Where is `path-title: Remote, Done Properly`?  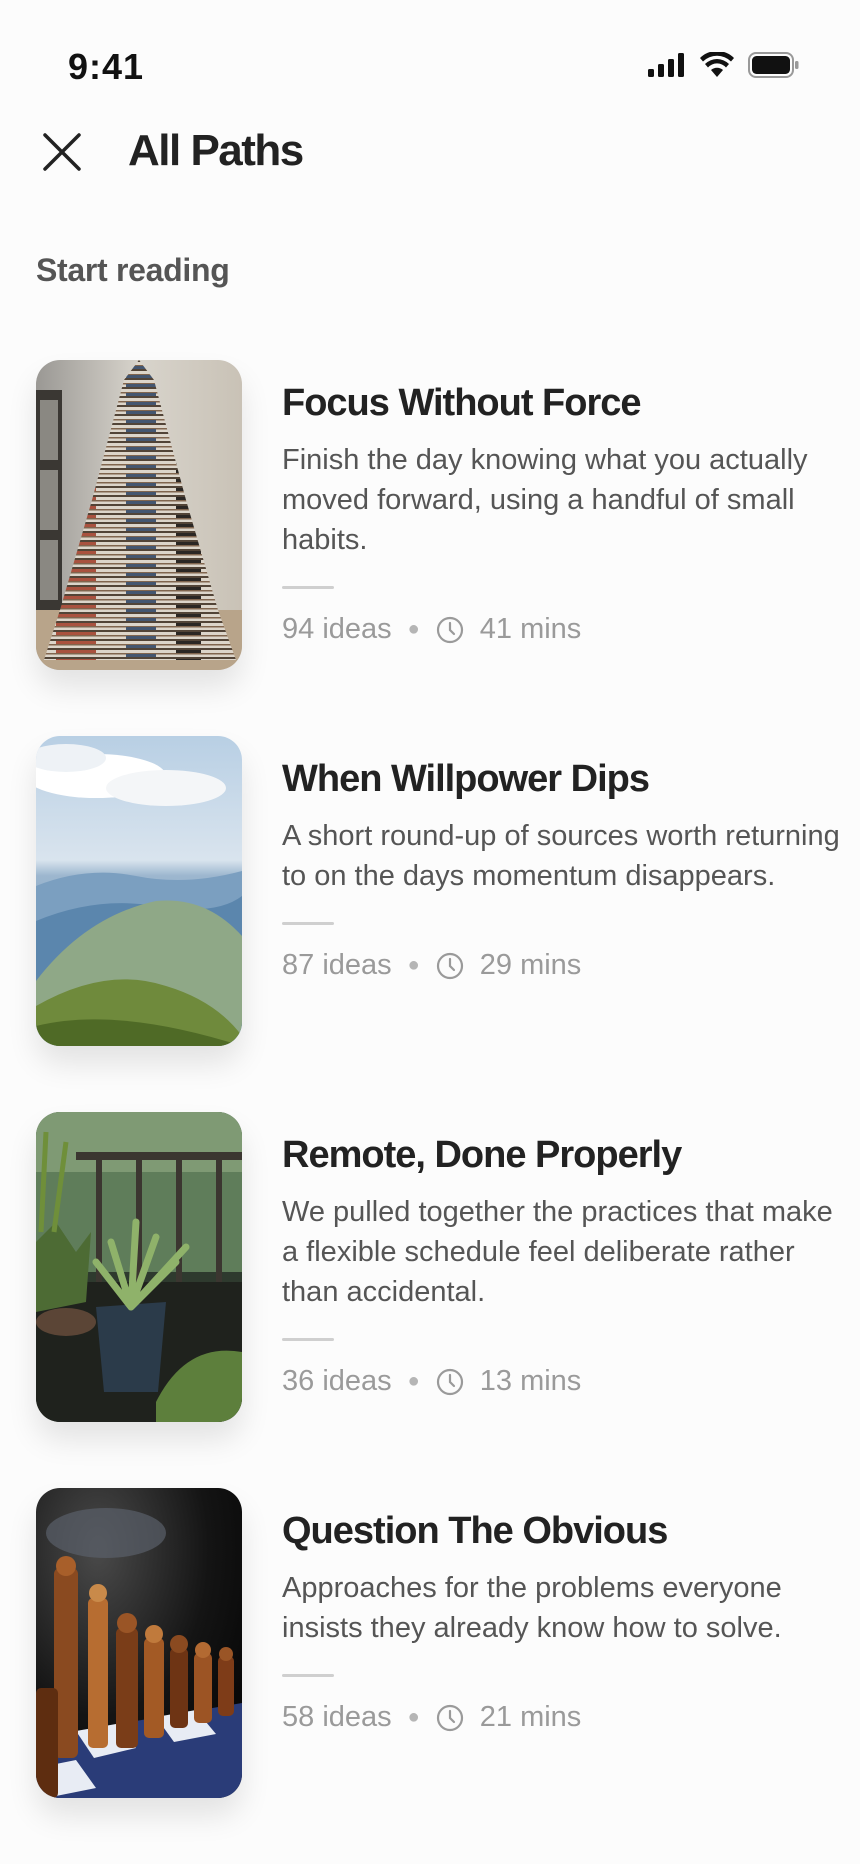 path-title: Remote, Done Properly is located at coordinates (482, 1155).